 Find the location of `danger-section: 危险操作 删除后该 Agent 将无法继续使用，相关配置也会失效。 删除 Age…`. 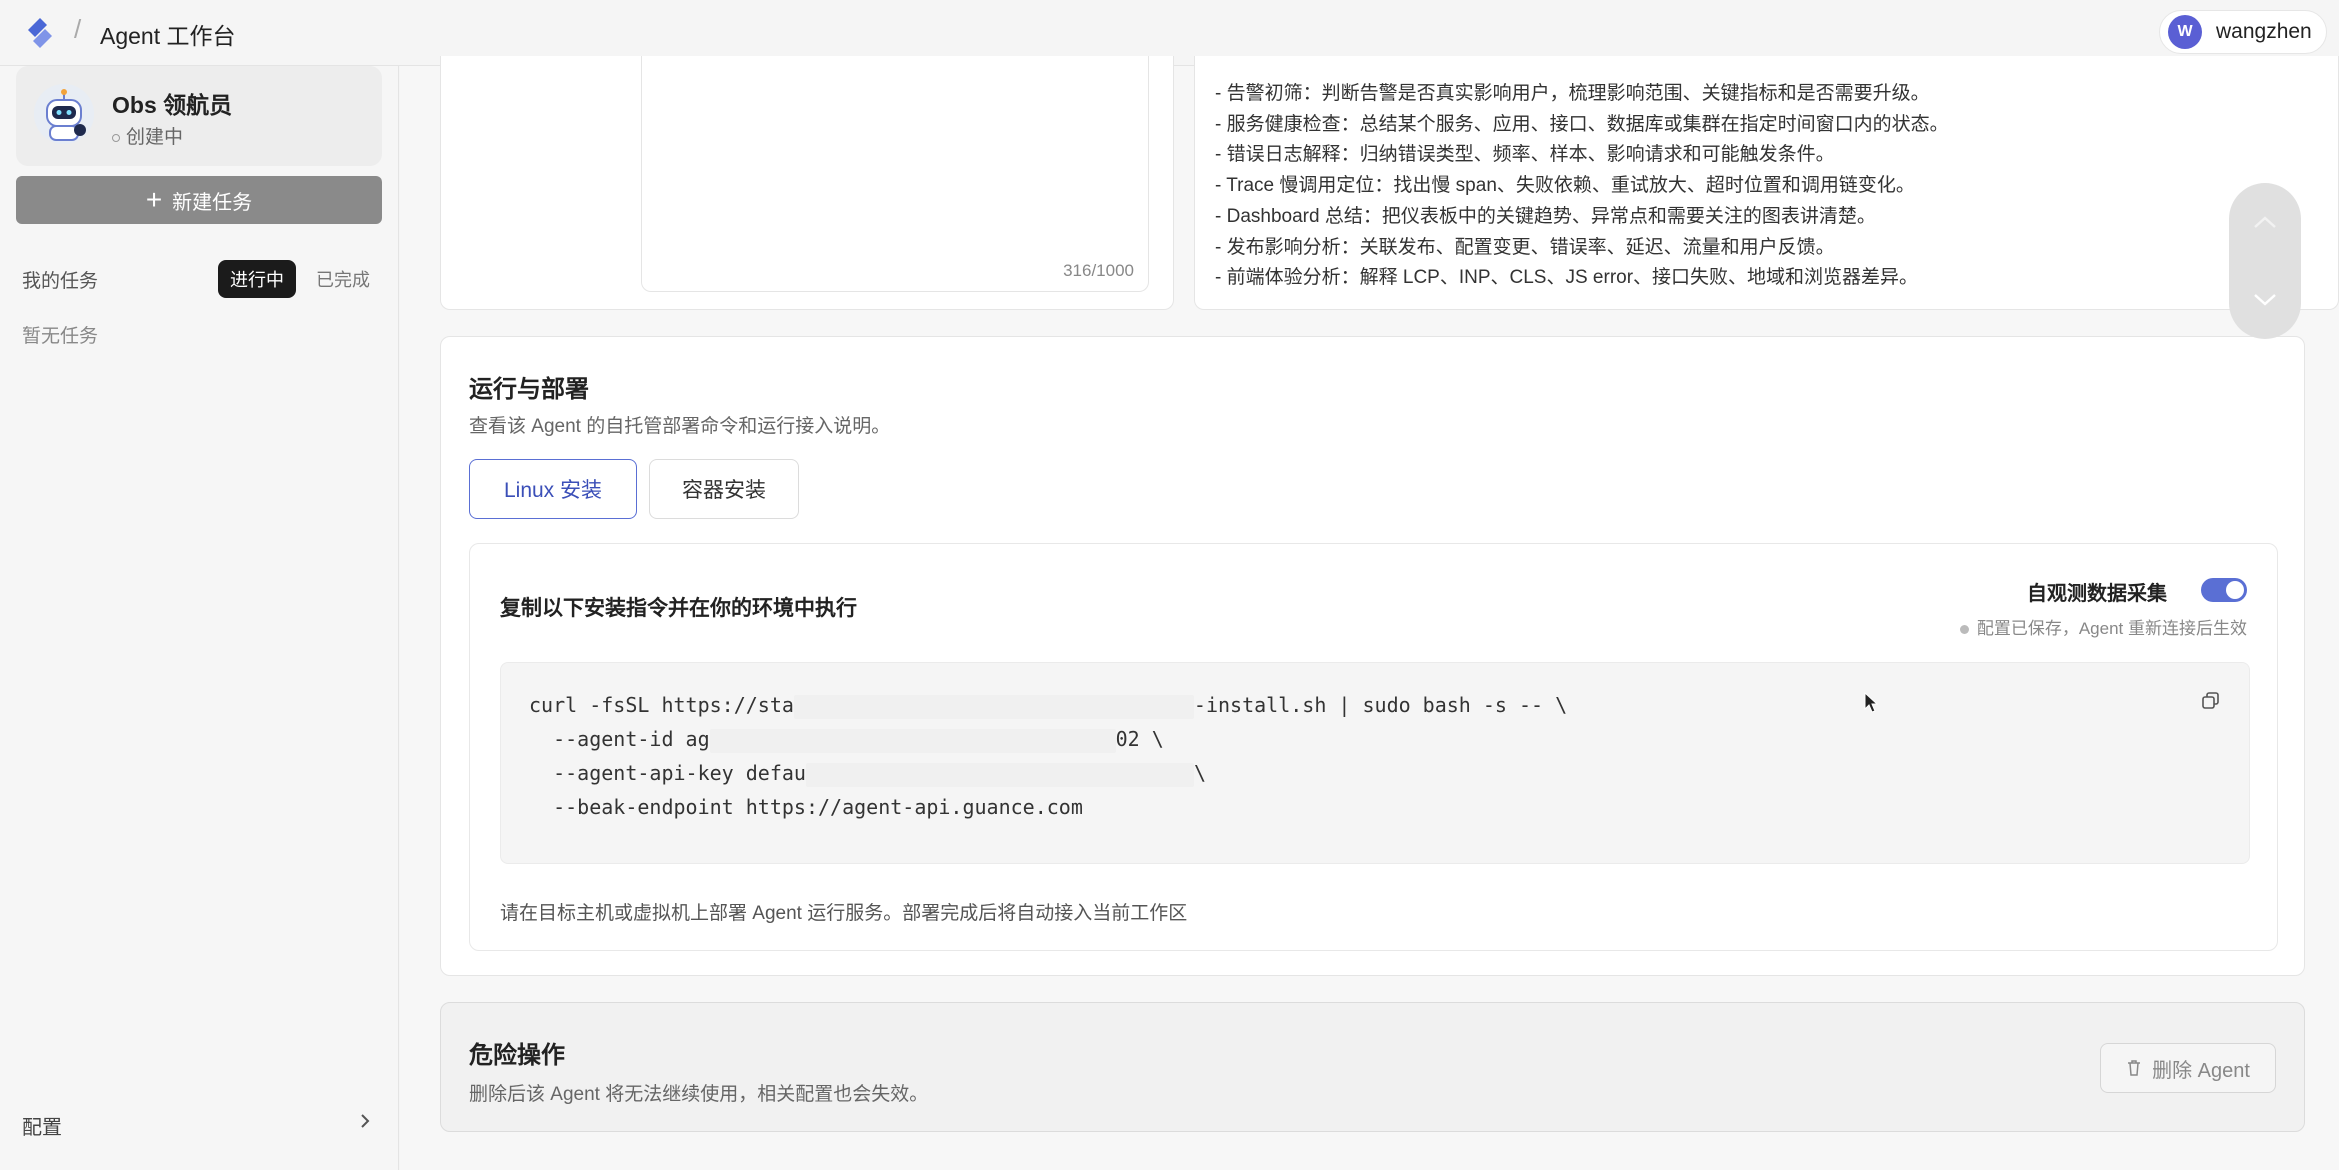

danger-section: 危险操作 删除后该 Agent 将无法继续使用，相关配置也会失效。 删除 Age… is located at coordinates (1372, 1067).